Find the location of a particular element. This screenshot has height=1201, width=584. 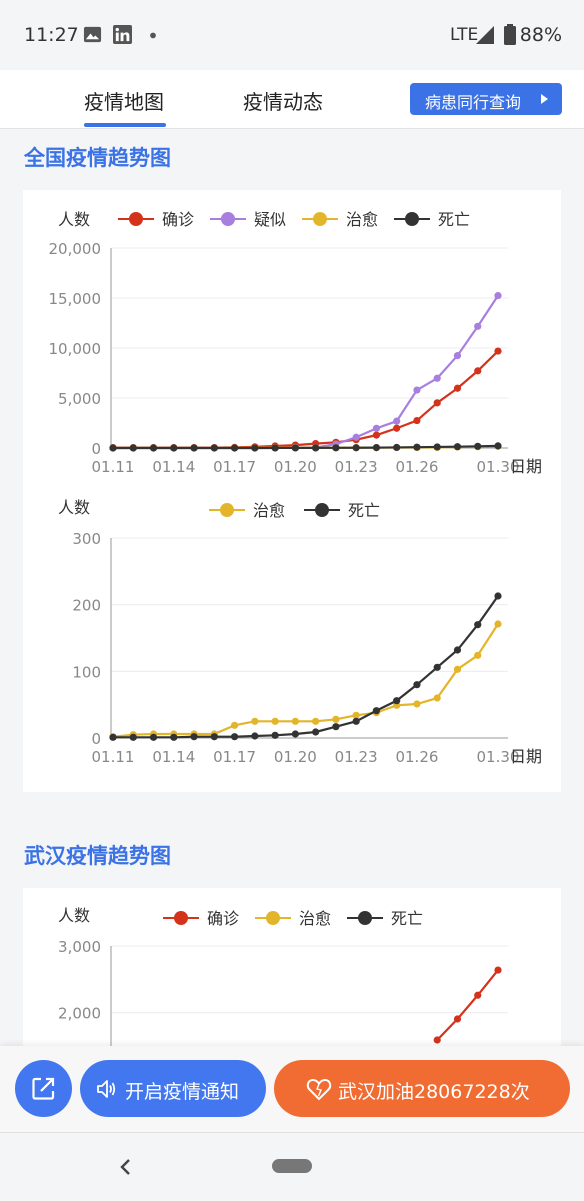

wuhan-trend-title: 武汉疫情趋势图 is located at coordinates (97, 856).